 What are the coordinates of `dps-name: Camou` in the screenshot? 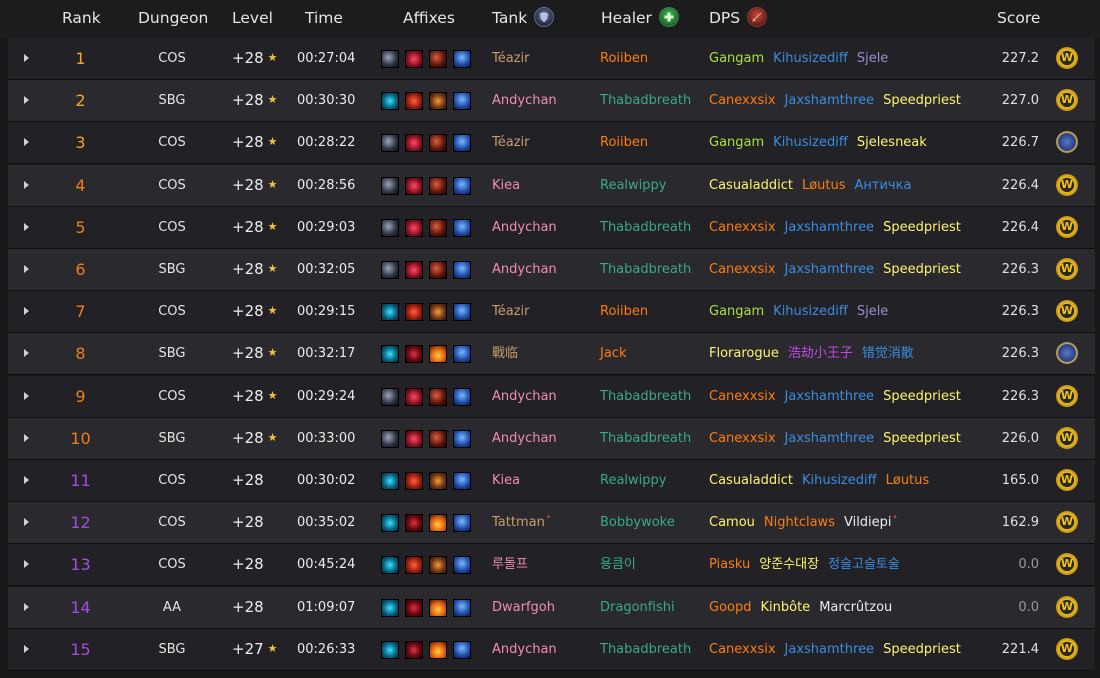 It's located at (732, 522).